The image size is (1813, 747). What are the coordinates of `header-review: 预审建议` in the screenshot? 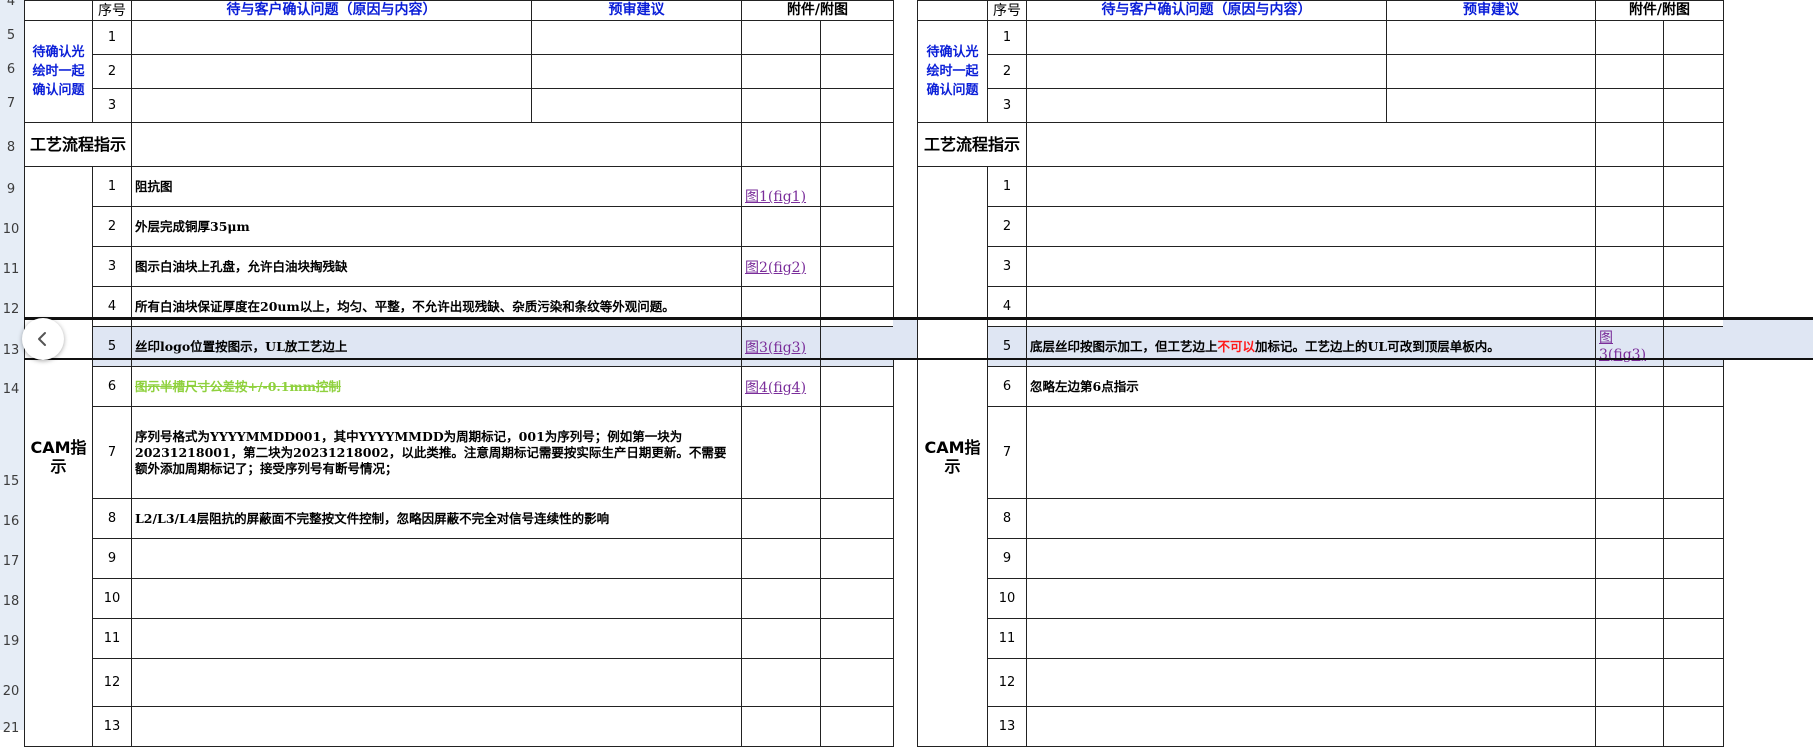 It's located at (1491, 10).